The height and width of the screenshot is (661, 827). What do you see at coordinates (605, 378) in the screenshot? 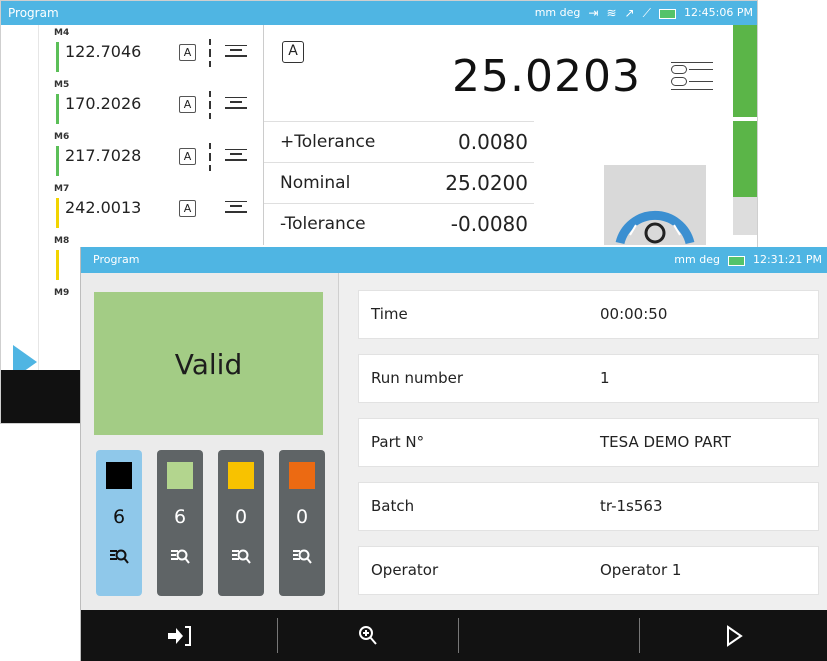
I see `info-value: 1` at bounding box center [605, 378].